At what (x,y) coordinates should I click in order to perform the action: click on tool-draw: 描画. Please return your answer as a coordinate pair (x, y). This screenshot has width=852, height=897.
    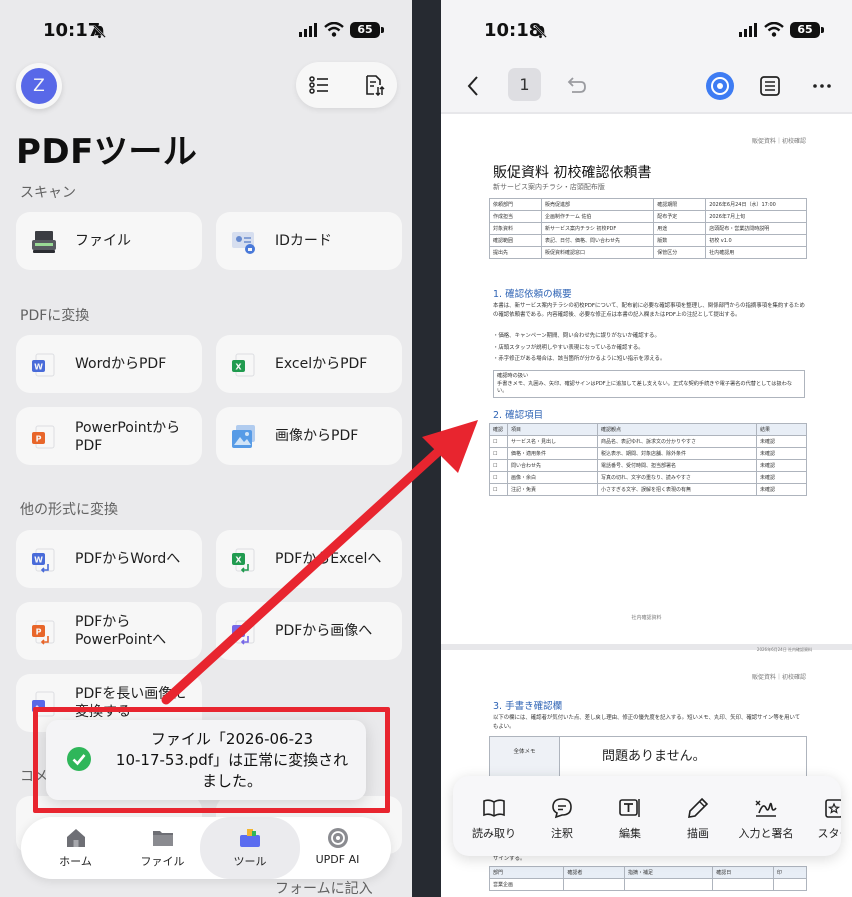
    Looking at the image, I should click on (698, 816).